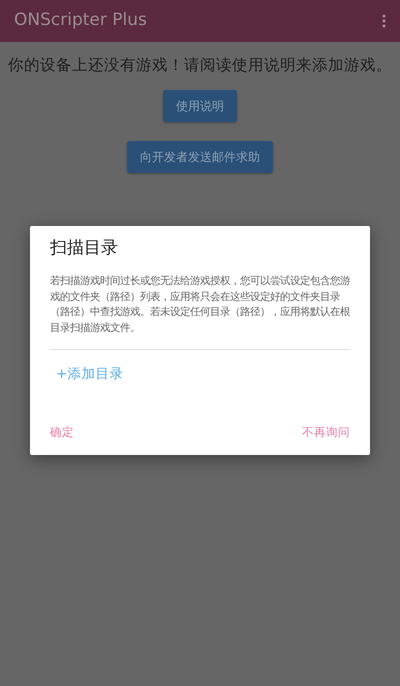 The height and width of the screenshot is (686, 400). I want to click on add-directory-link: +添加目录, so click(90, 374).